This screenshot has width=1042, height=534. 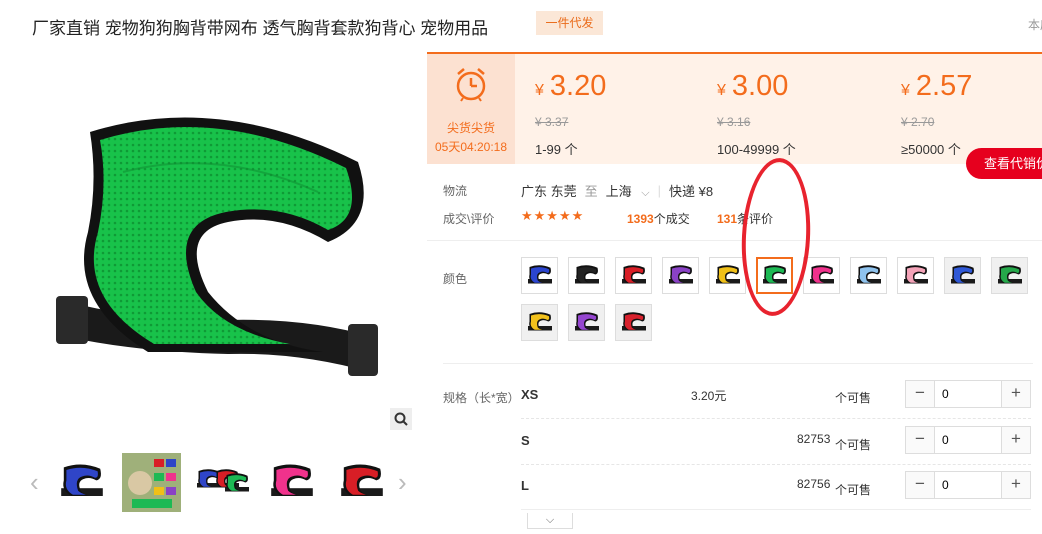 What do you see at coordinates (471, 147) in the screenshot?
I see `flash-sale-timer: 05天04:20:18` at bounding box center [471, 147].